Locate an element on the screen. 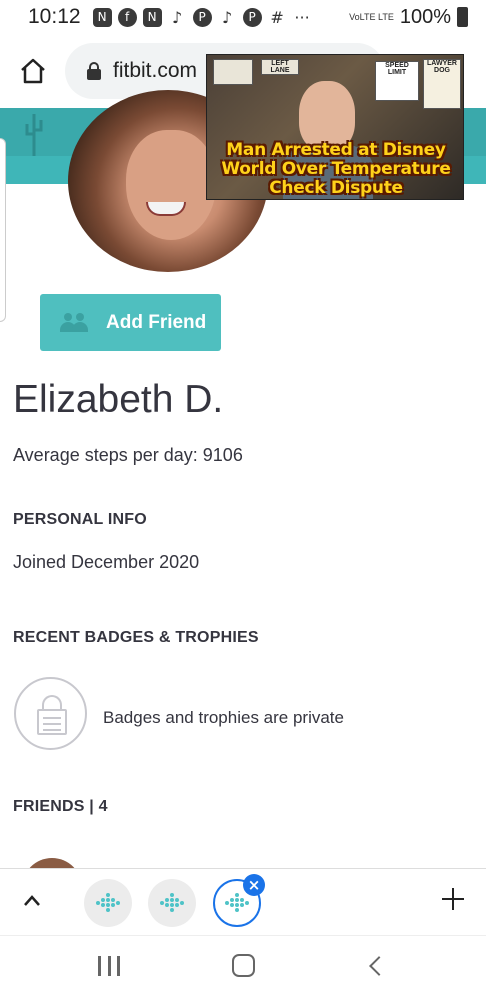  facebook-icon: f is located at coordinates (127, 17).